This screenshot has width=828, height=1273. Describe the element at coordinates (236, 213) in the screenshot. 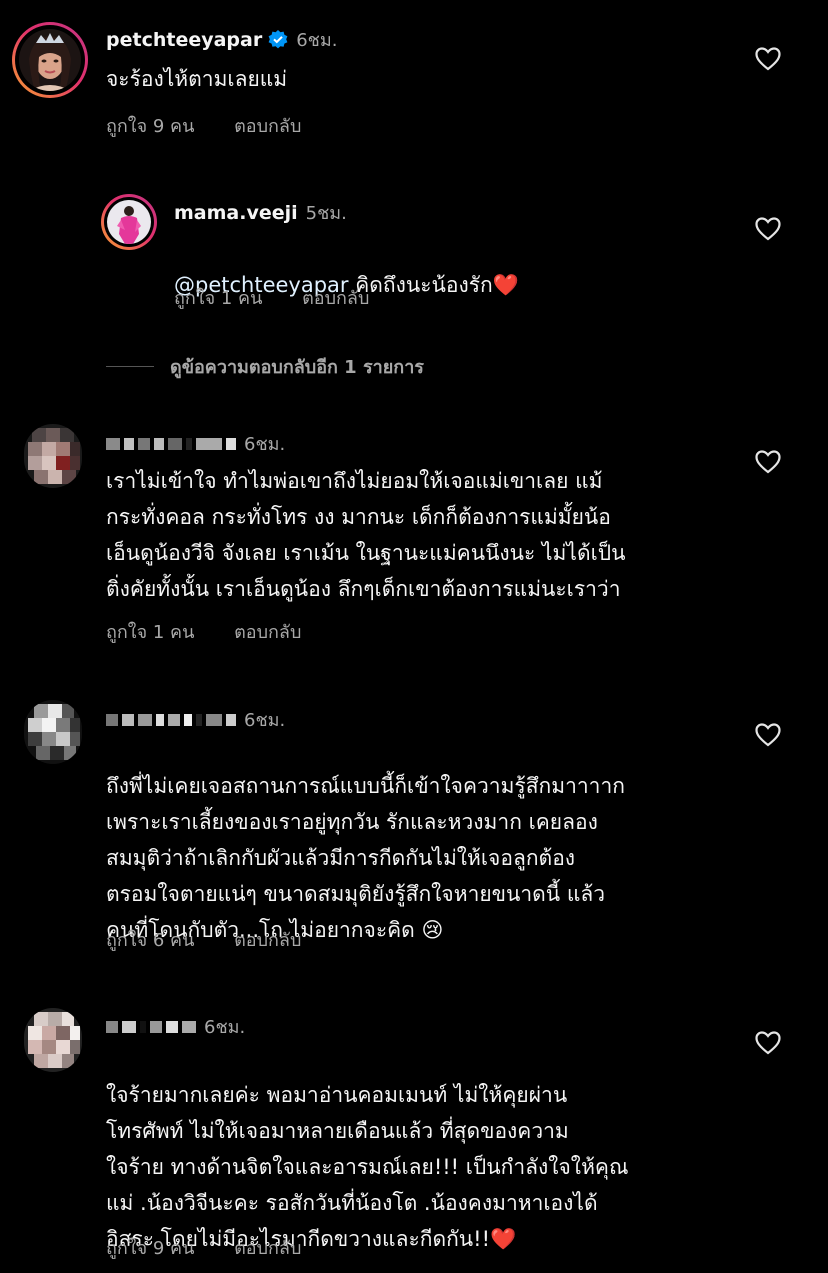

I see `username: mama.veeji` at that location.